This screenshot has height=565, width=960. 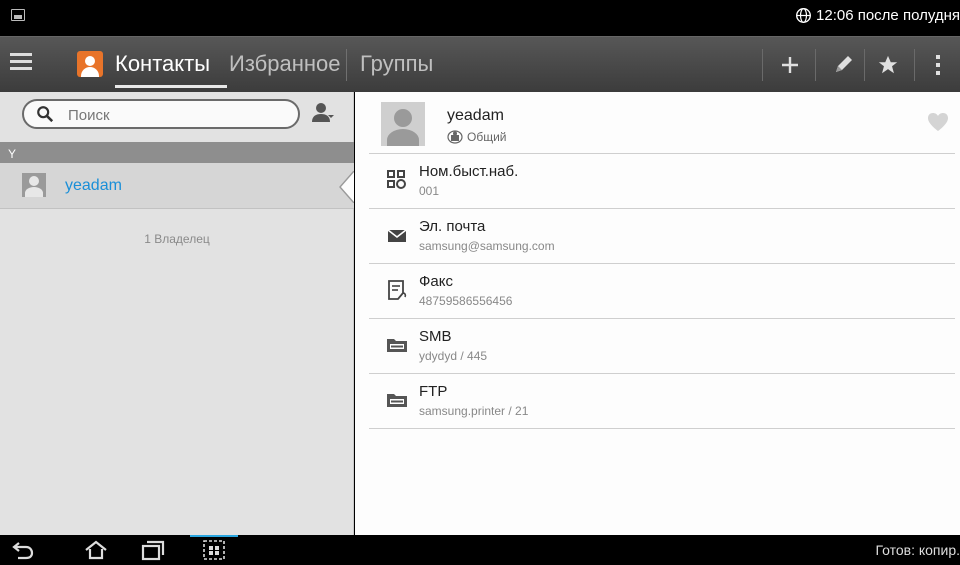 I want to click on contact-list-item: yeadam, so click(x=177, y=186).